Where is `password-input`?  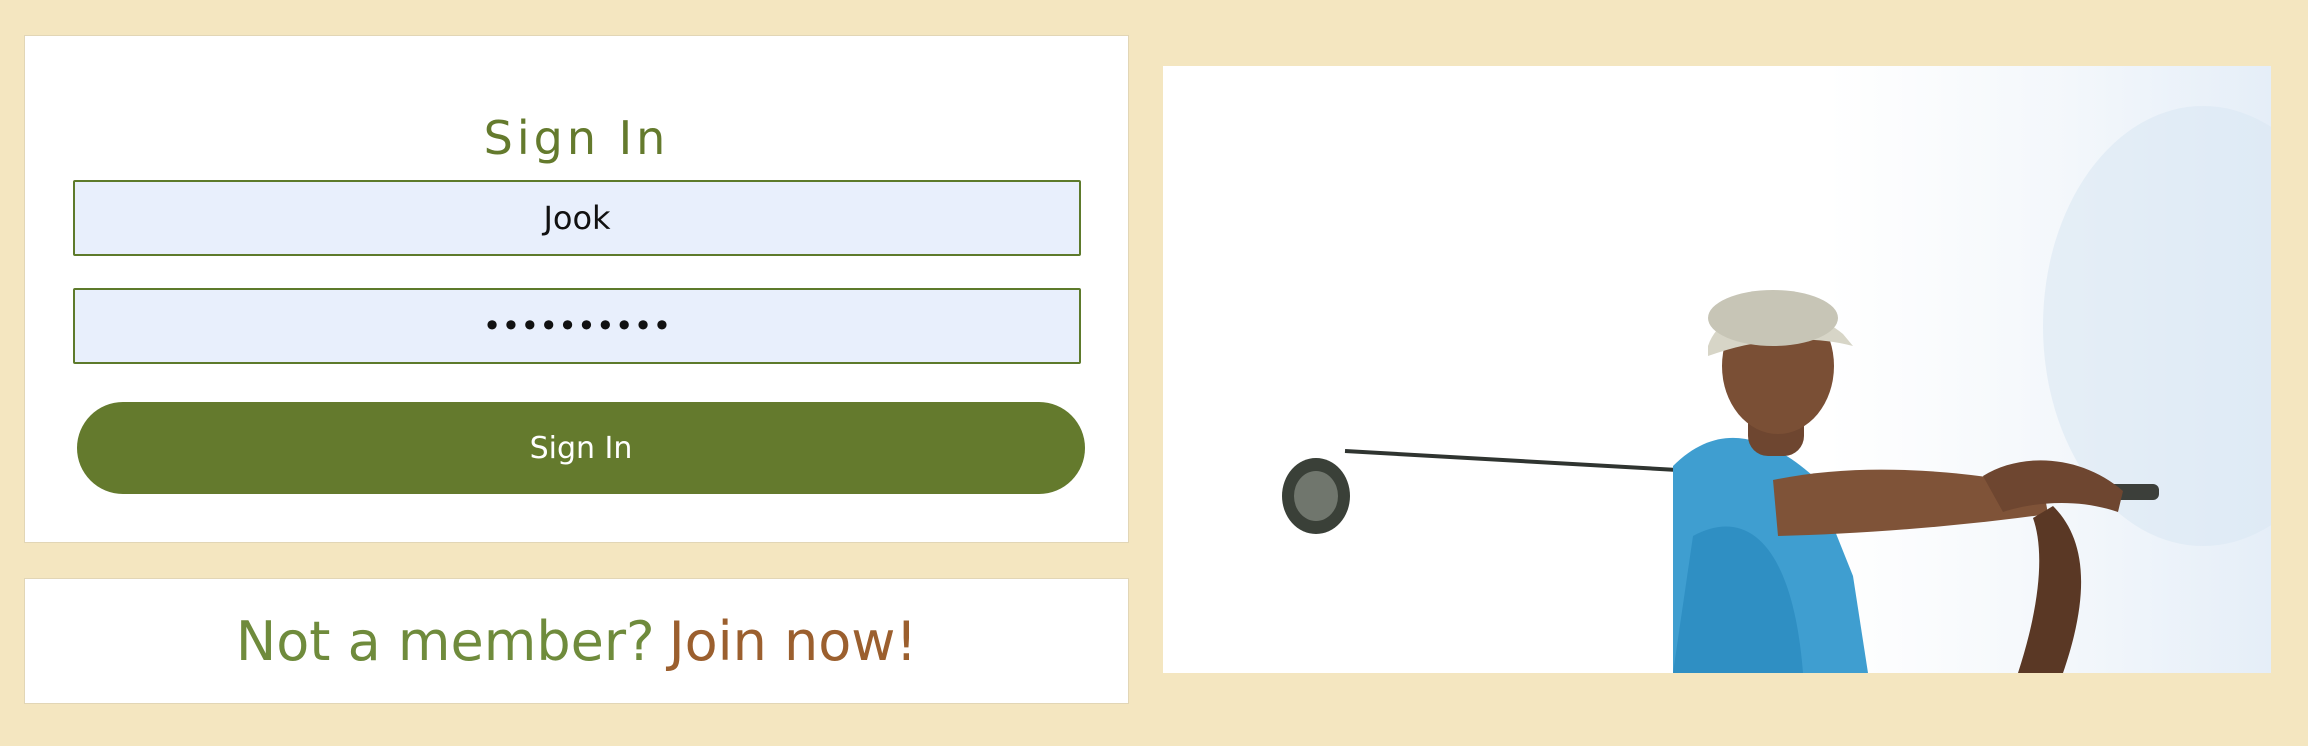 password-input is located at coordinates (577, 326).